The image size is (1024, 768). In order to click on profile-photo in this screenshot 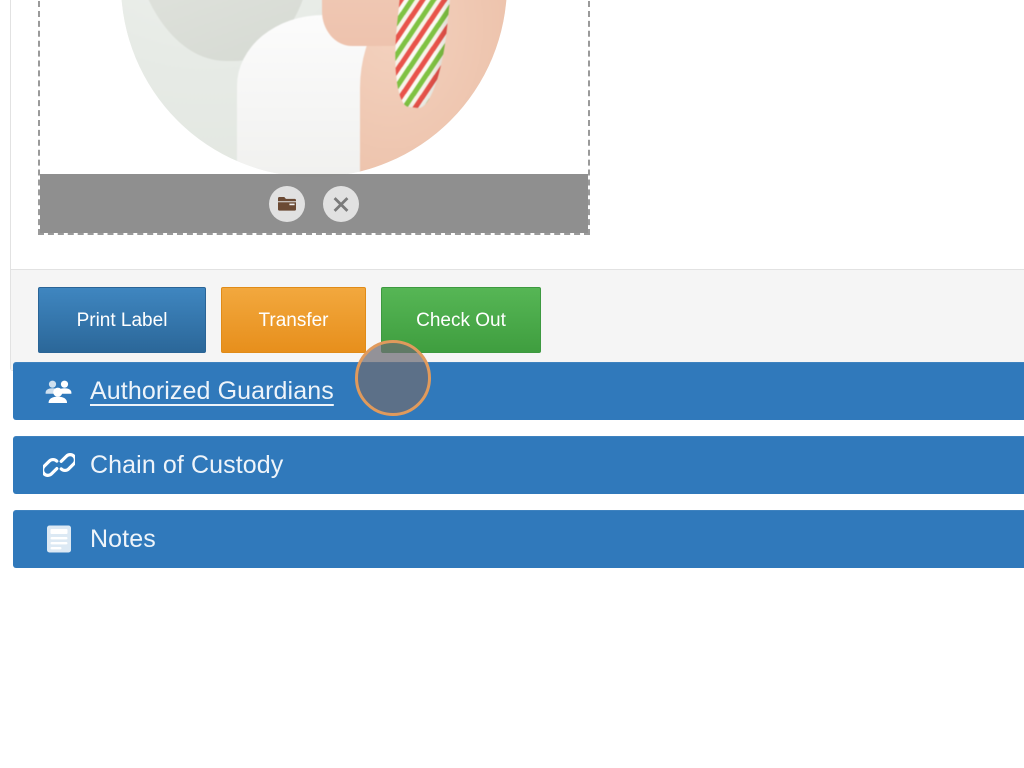, I will do `click(314, 88)`.